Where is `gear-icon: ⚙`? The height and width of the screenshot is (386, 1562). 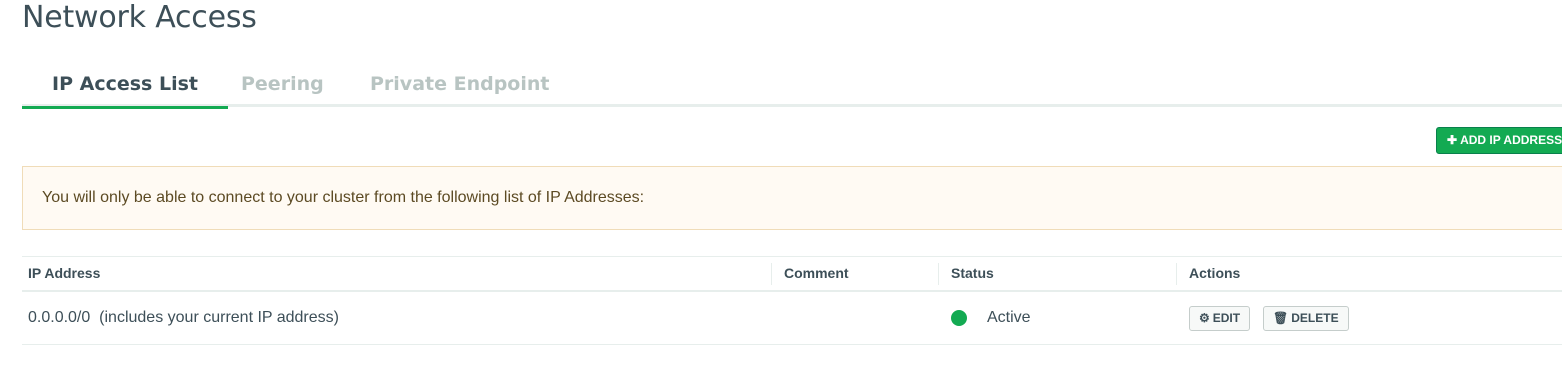 gear-icon: ⚙ is located at coordinates (1204, 318).